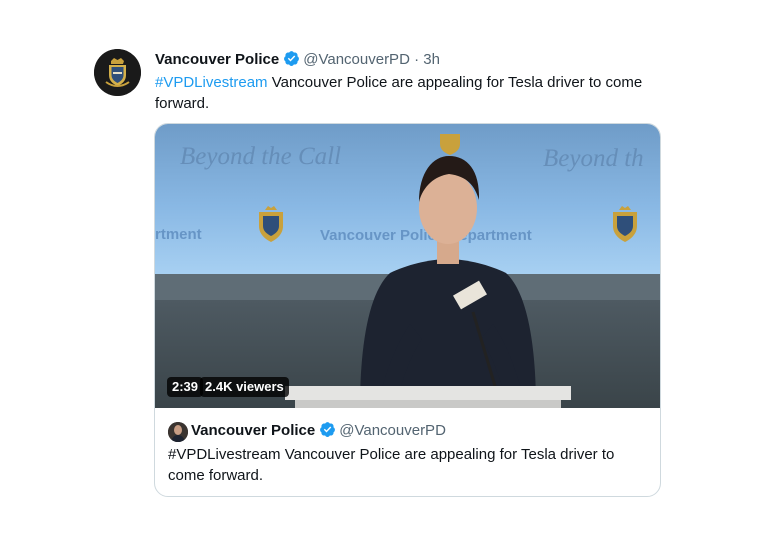 The width and height of the screenshot is (774, 549). Describe the element at coordinates (431, 59) in the screenshot. I see `timestamp: 3h` at that location.